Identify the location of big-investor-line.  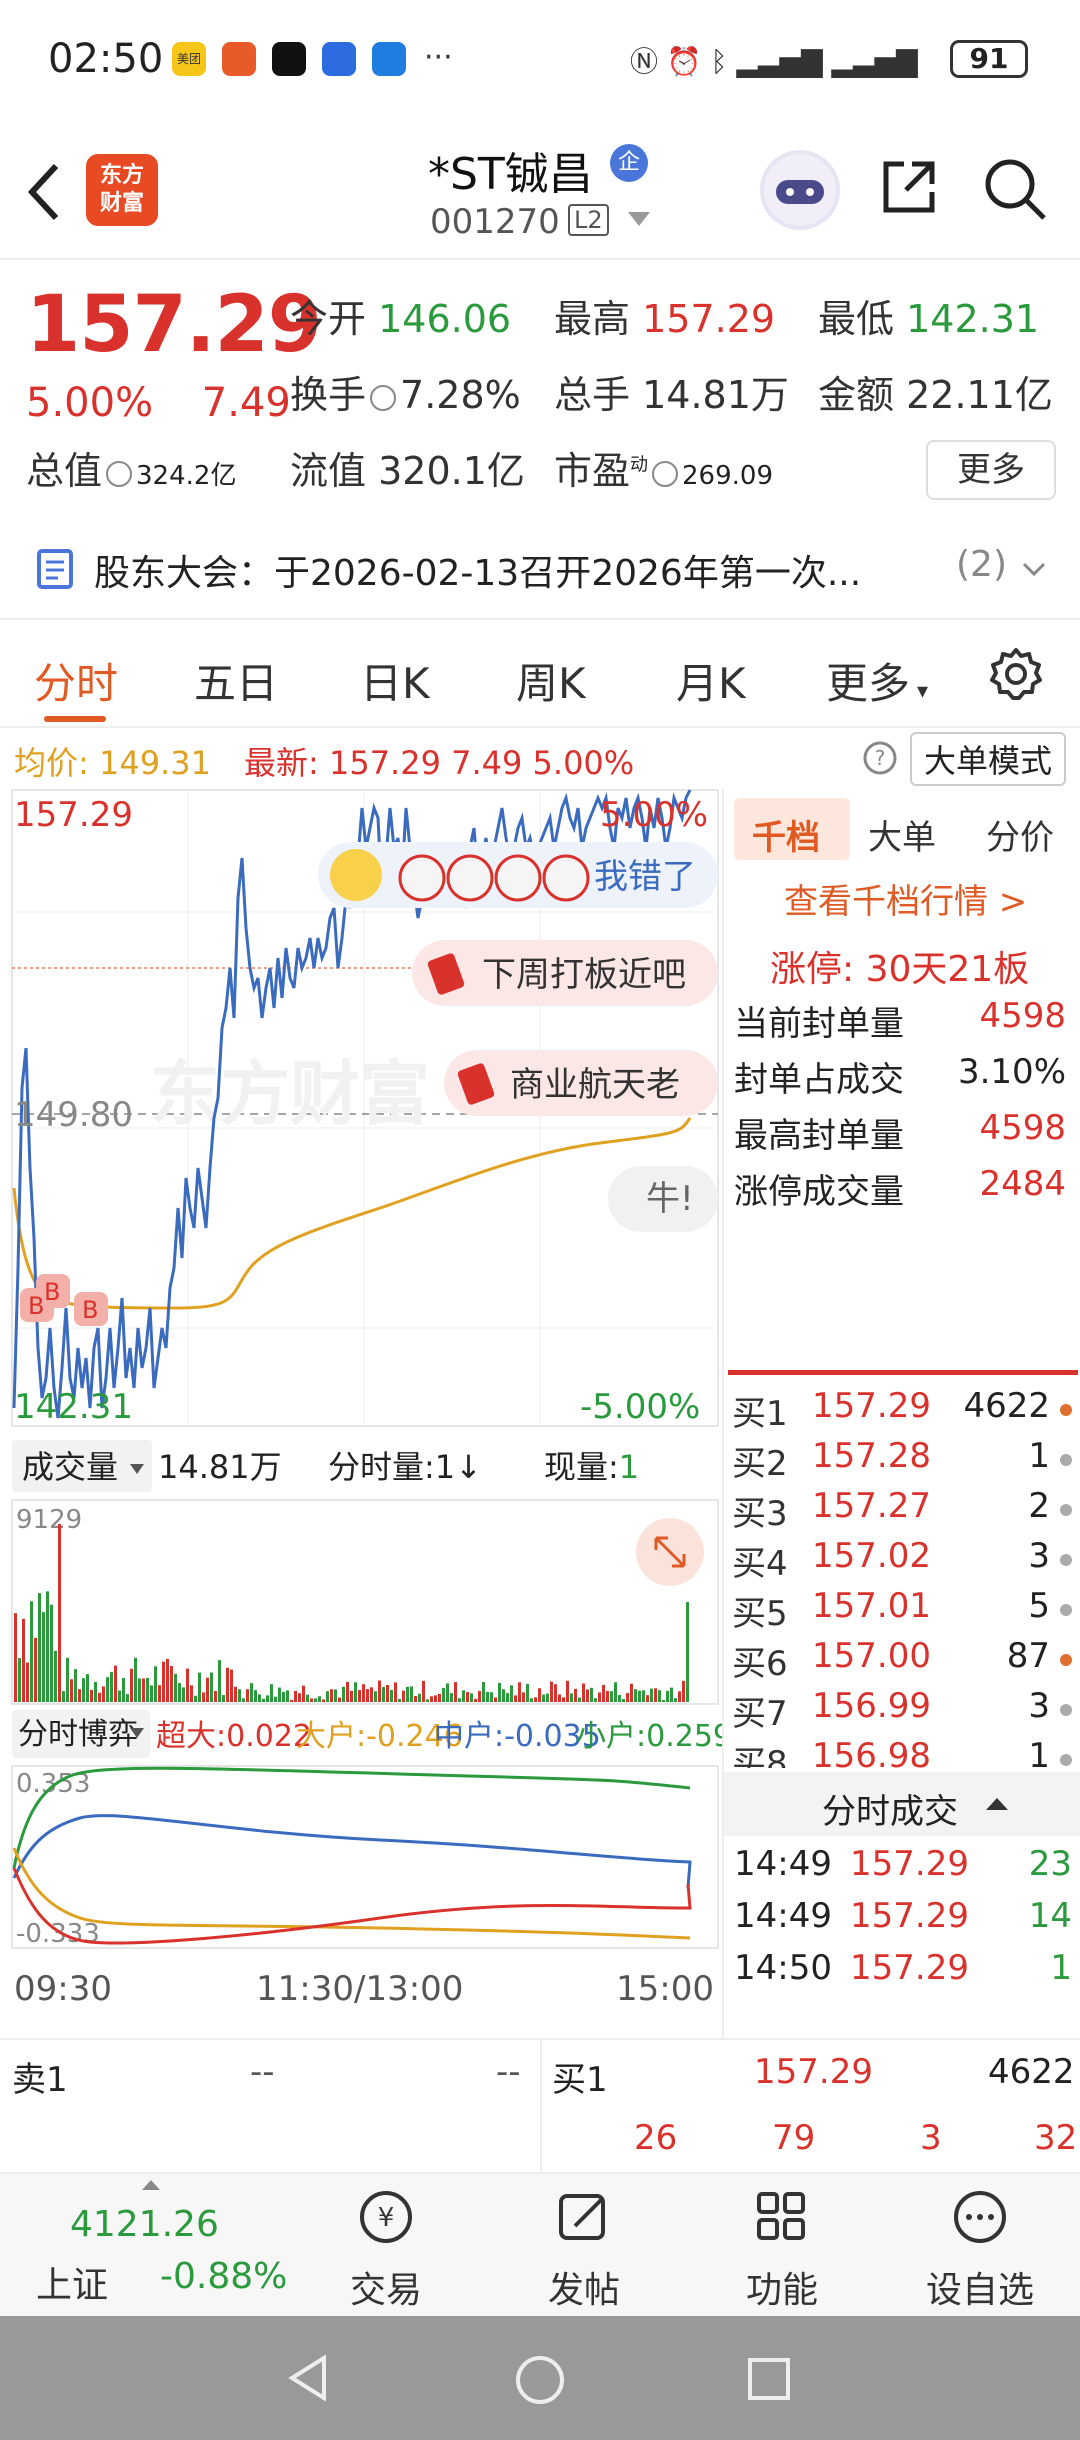
(351, 1893).